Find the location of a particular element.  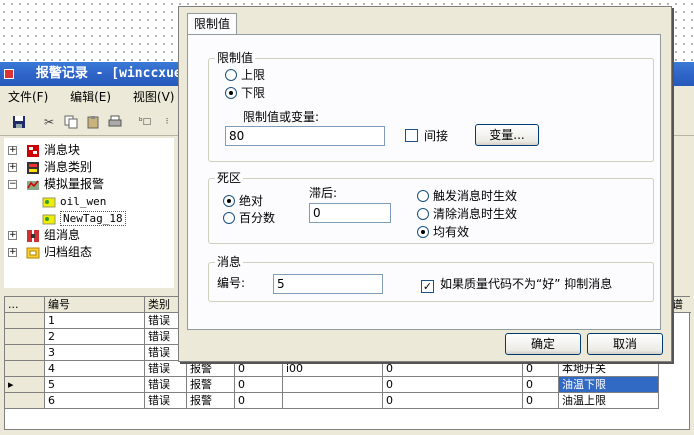

limit-value-label: 限制值或变量: is located at coordinates (281, 117).